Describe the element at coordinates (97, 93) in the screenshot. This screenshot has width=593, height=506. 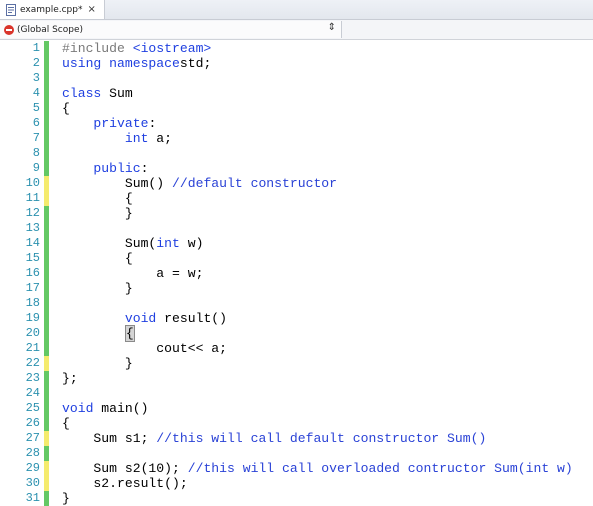
I see `code-text: class Sum` at that location.